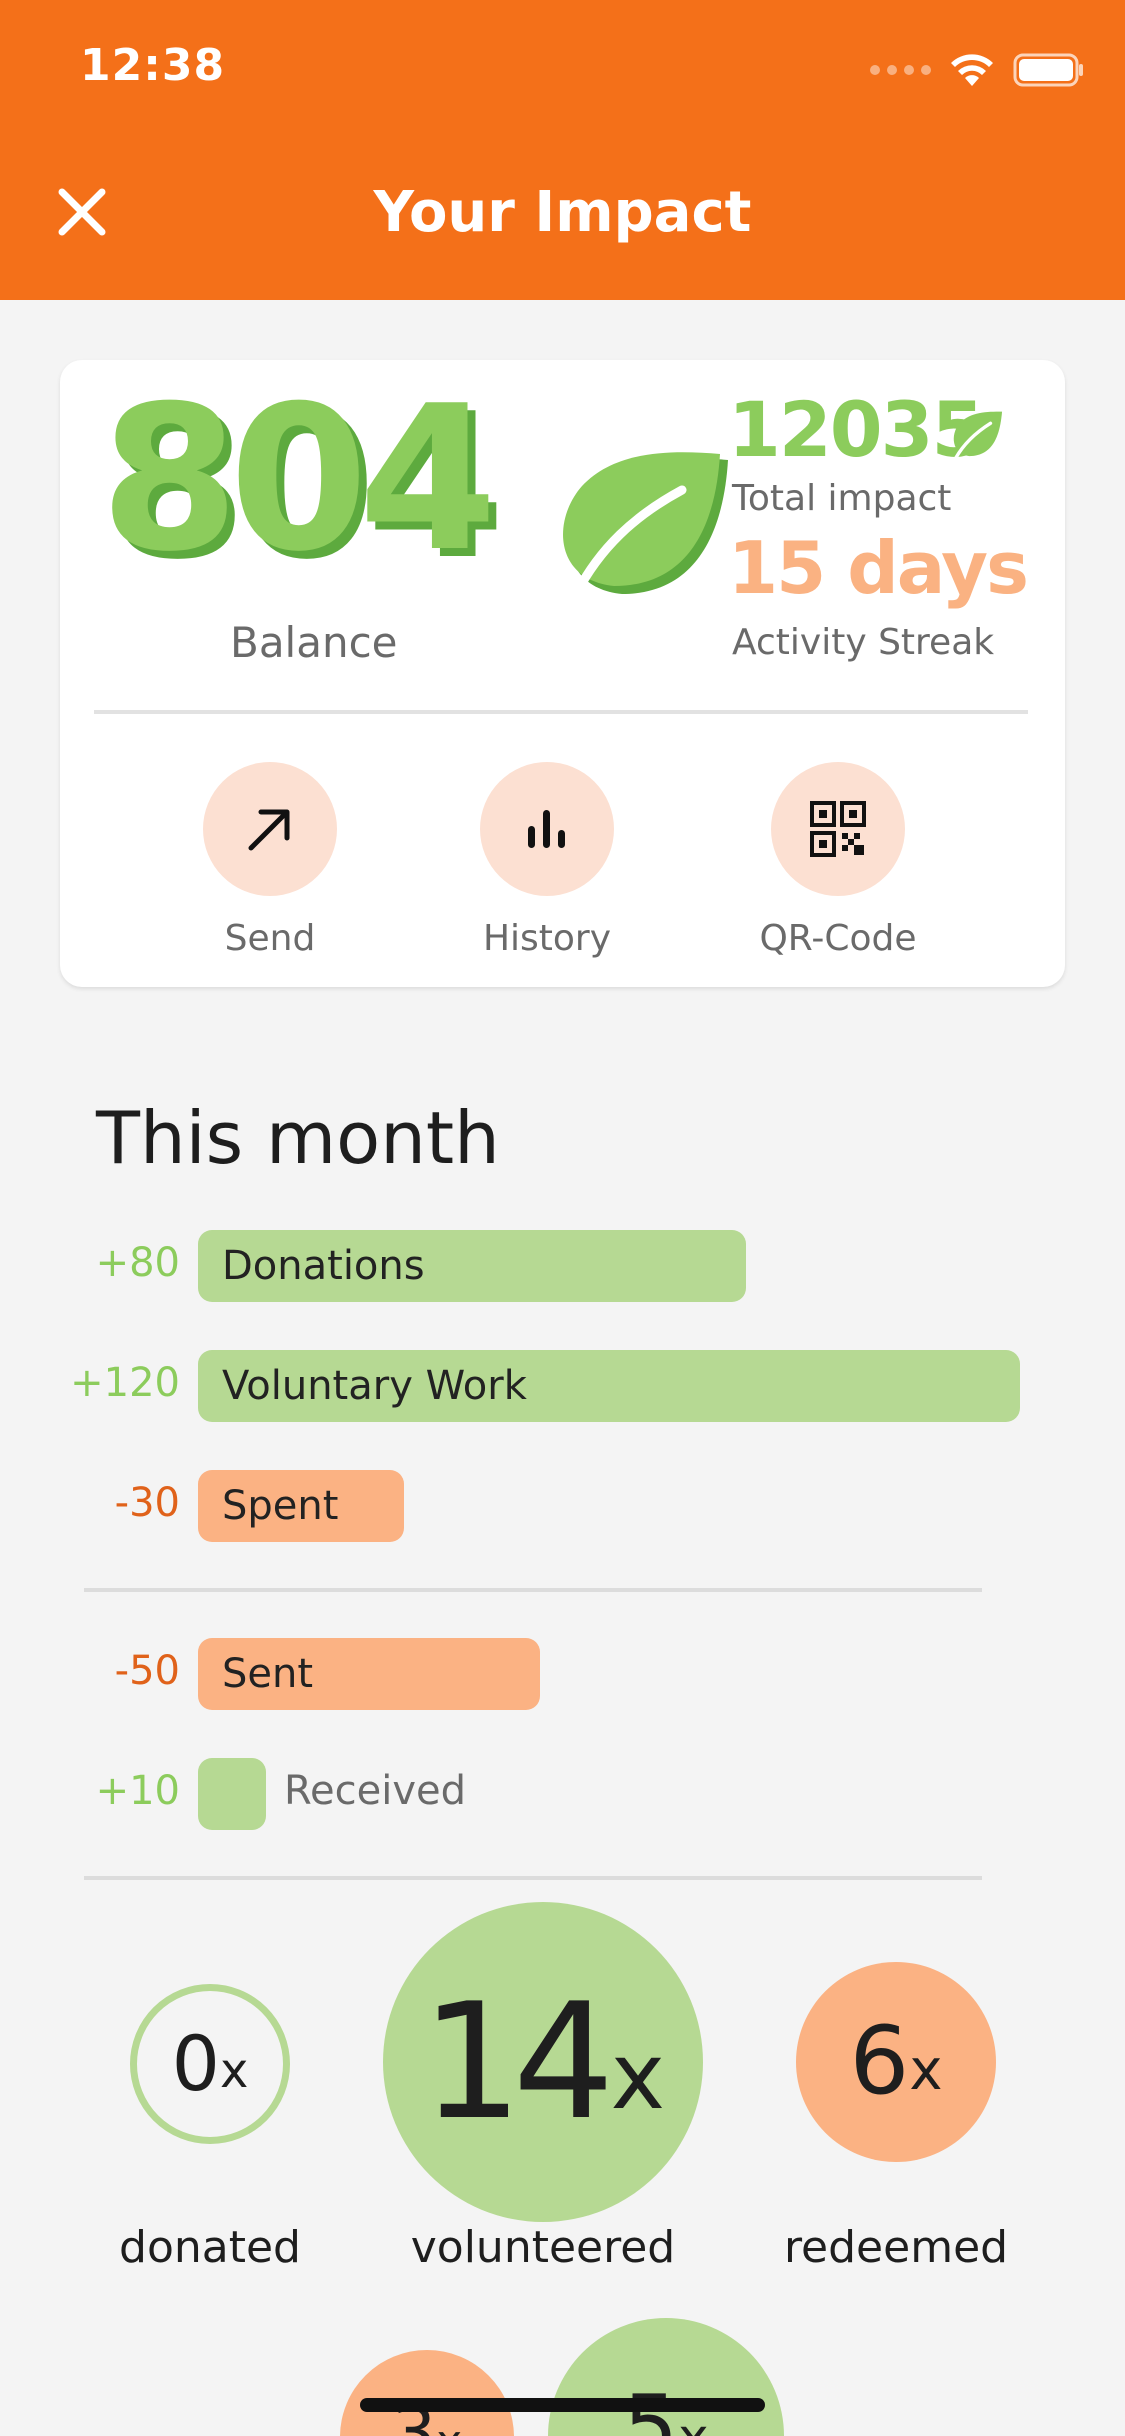 The width and height of the screenshot is (1125, 2436). Describe the element at coordinates (137, 1263) in the screenshot. I see `row-amount: +80` at that location.